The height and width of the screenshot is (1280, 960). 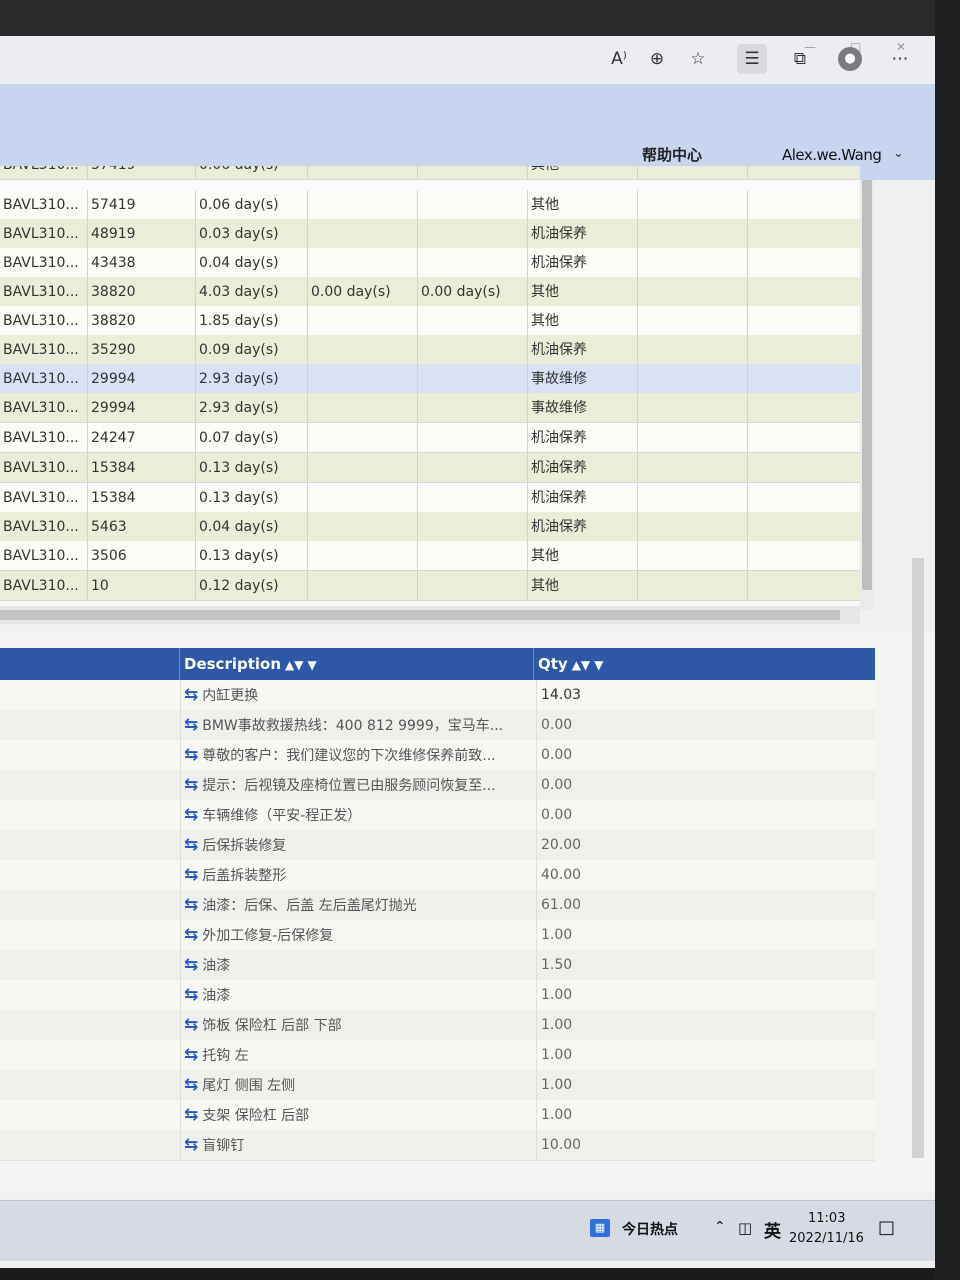 What do you see at coordinates (437, 1145) in the screenshot?
I see `table-row: ⇆ 盲铆钉 10.00` at bounding box center [437, 1145].